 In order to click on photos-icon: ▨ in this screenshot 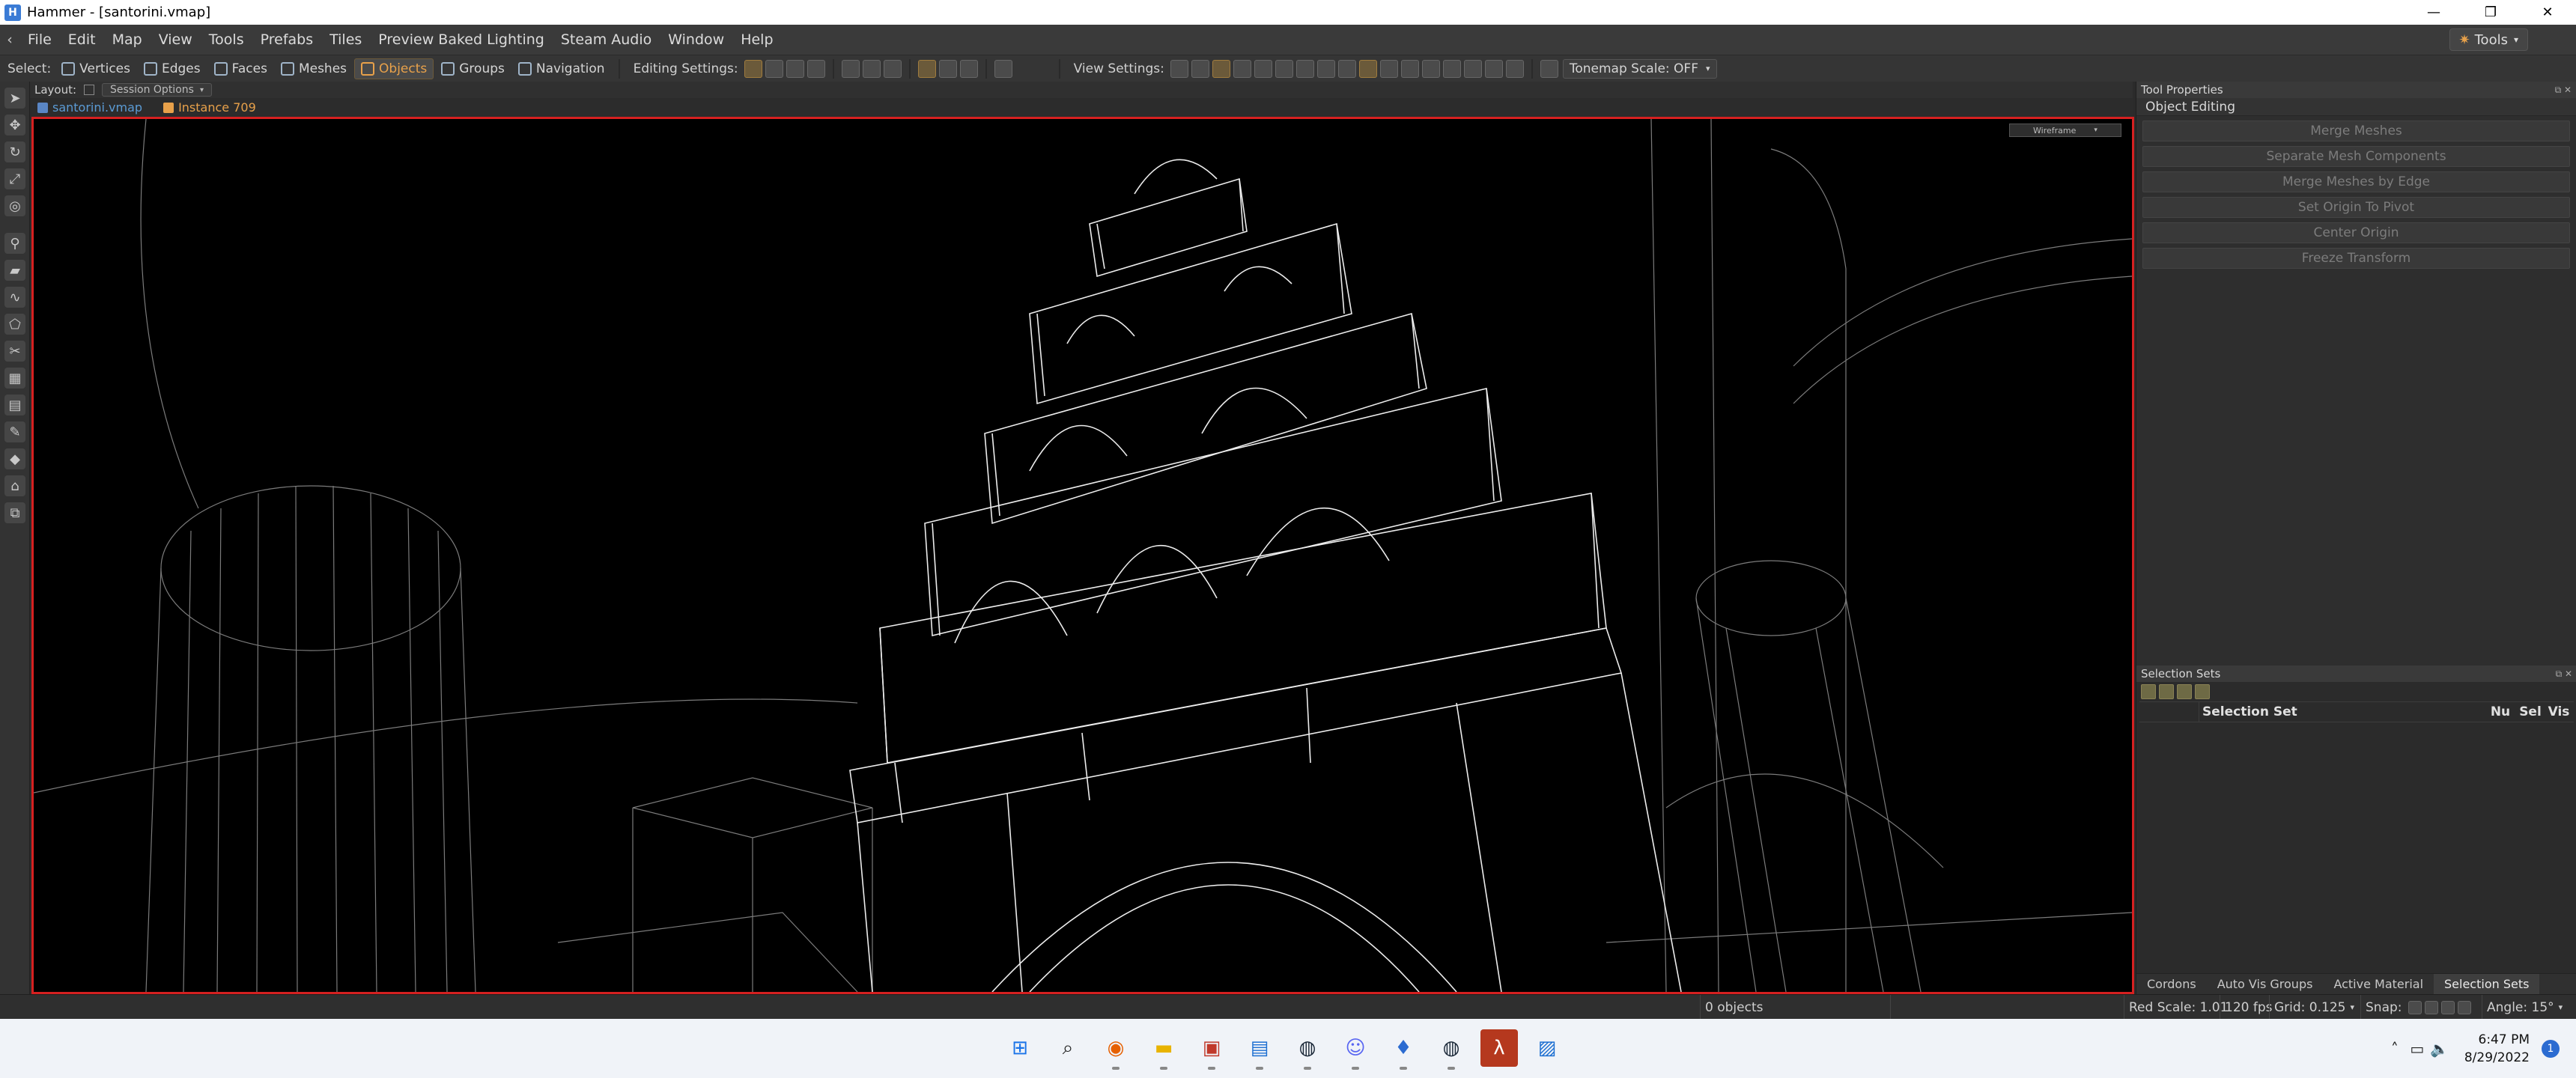, I will do `click(1547, 1048)`.